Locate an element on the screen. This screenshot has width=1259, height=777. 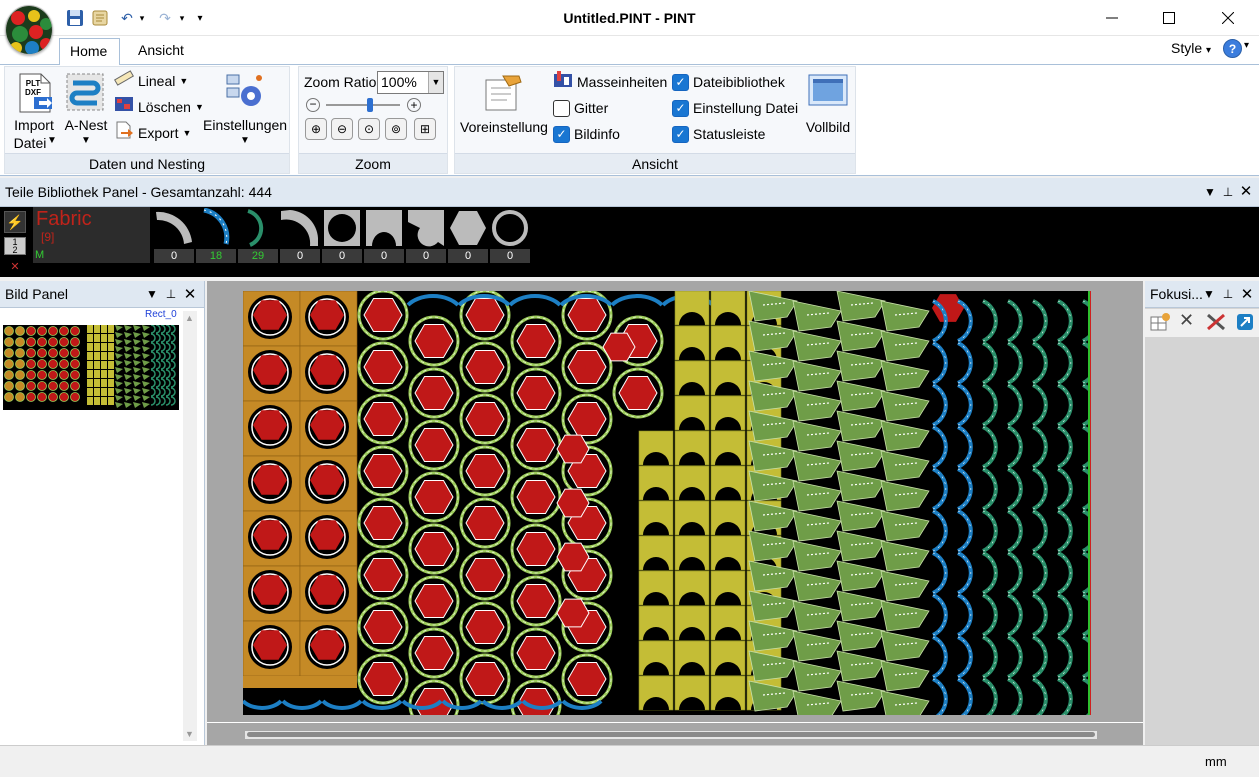
zoom-in-icon: ⊕ is located at coordinates (316, 129).